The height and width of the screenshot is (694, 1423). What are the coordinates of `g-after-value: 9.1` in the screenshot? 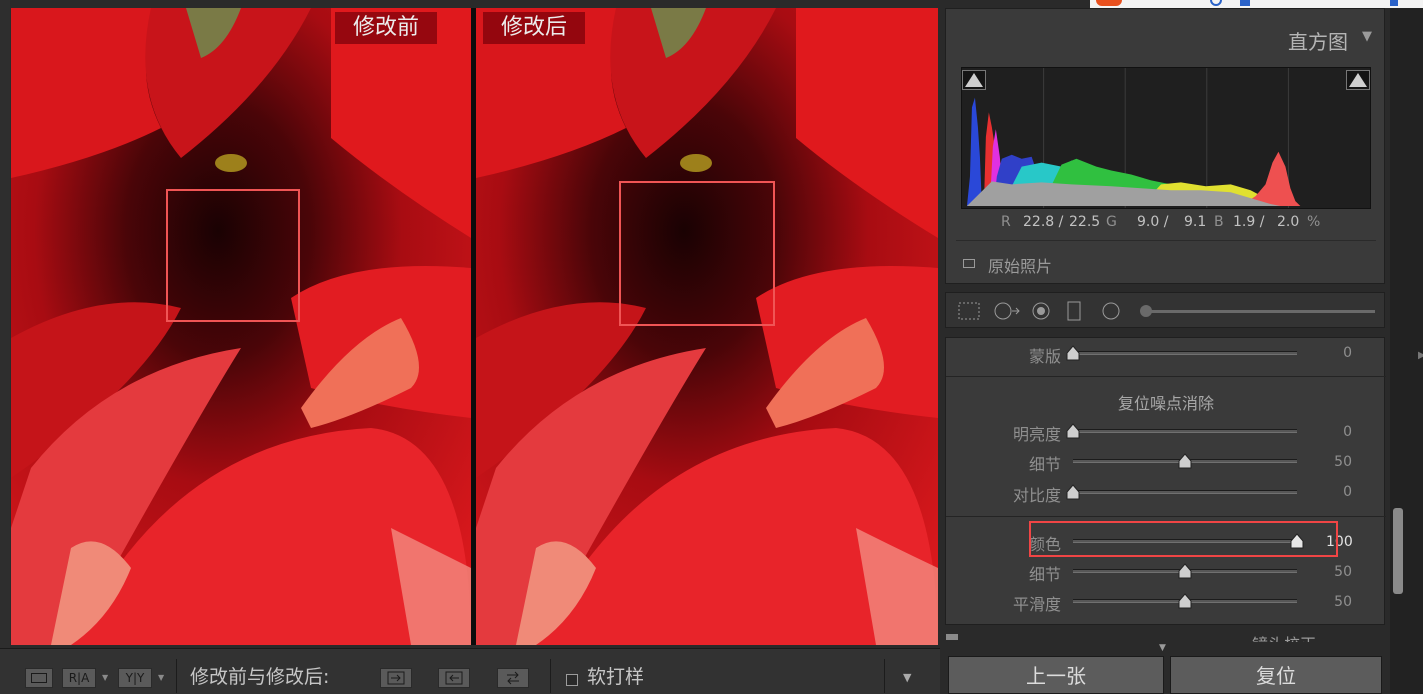 It's located at (1195, 222).